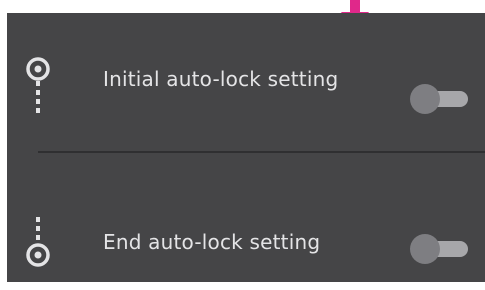 The image size is (485, 290). What do you see at coordinates (261, 152) in the screenshot?
I see `divider` at bounding box center [261, 152].